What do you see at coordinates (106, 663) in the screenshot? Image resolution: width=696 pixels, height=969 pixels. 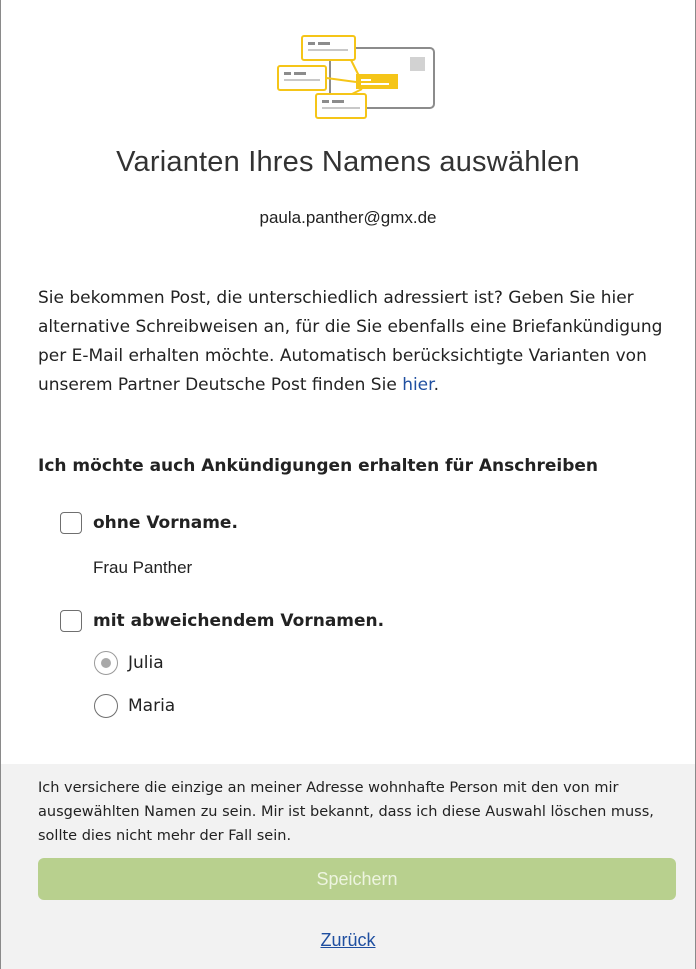 I see `radio-julia` at bounding box center [106, 663].